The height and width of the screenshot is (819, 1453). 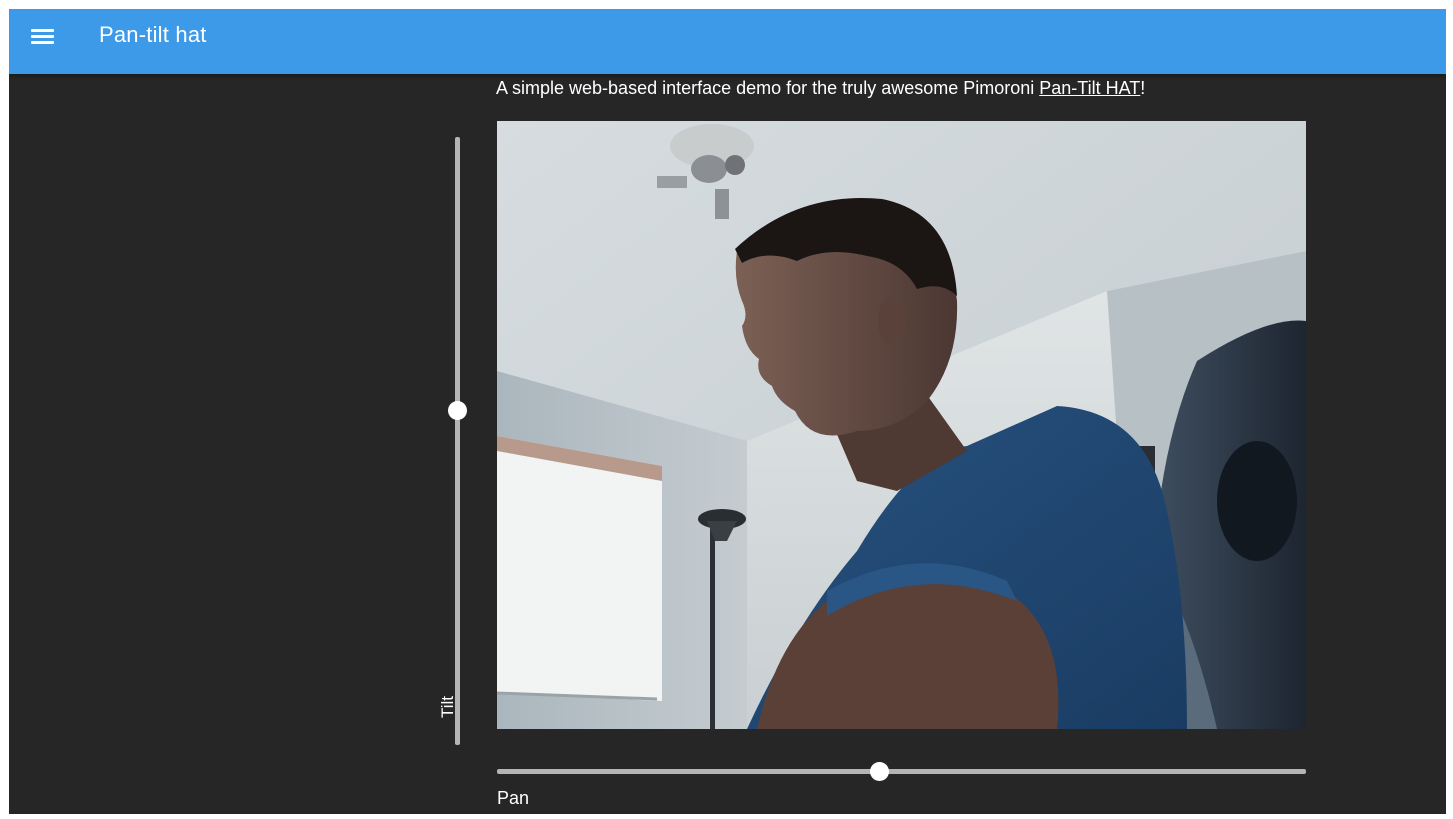 What do you see at coordinates (1089, 88) in the screenshot?
I see `pan-tilt-hat-link: Pan-Tilt HAT` at bounding box center [1089, 88].